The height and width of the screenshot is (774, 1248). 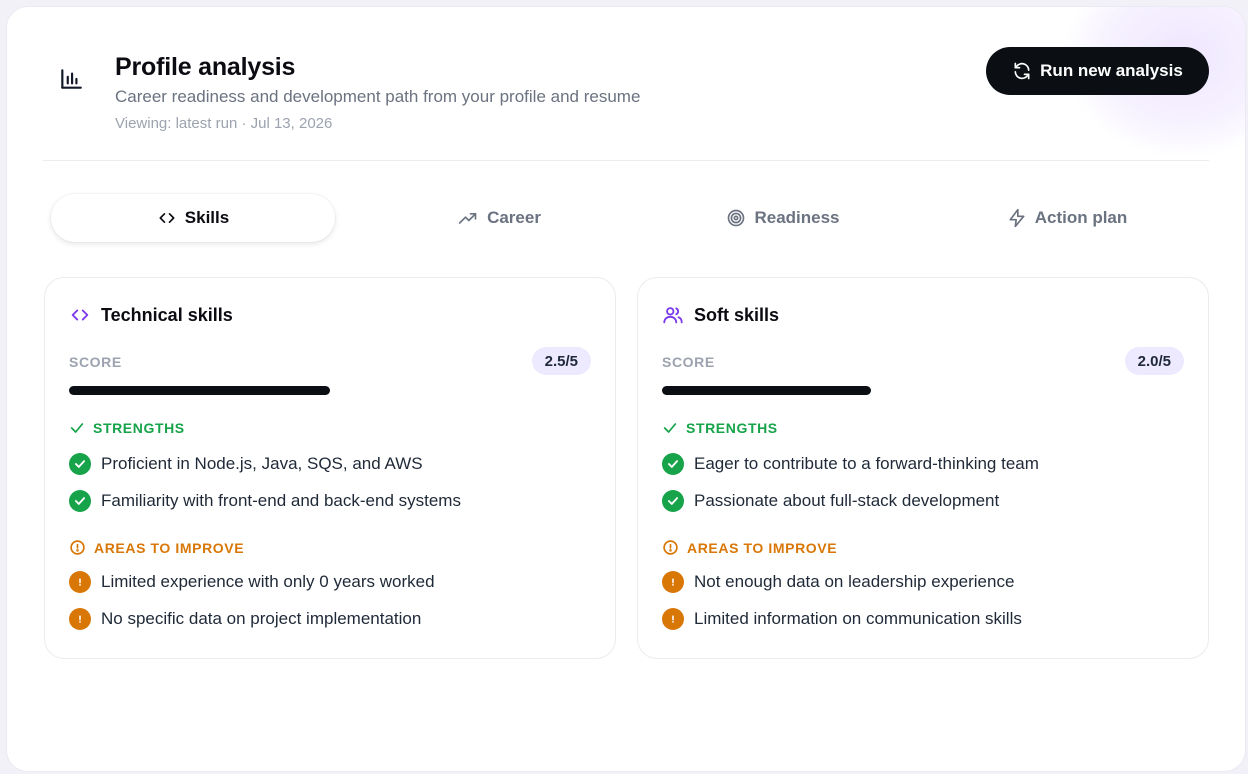 I want to click on card-header: Soft skills, so click(x=720, y=315).